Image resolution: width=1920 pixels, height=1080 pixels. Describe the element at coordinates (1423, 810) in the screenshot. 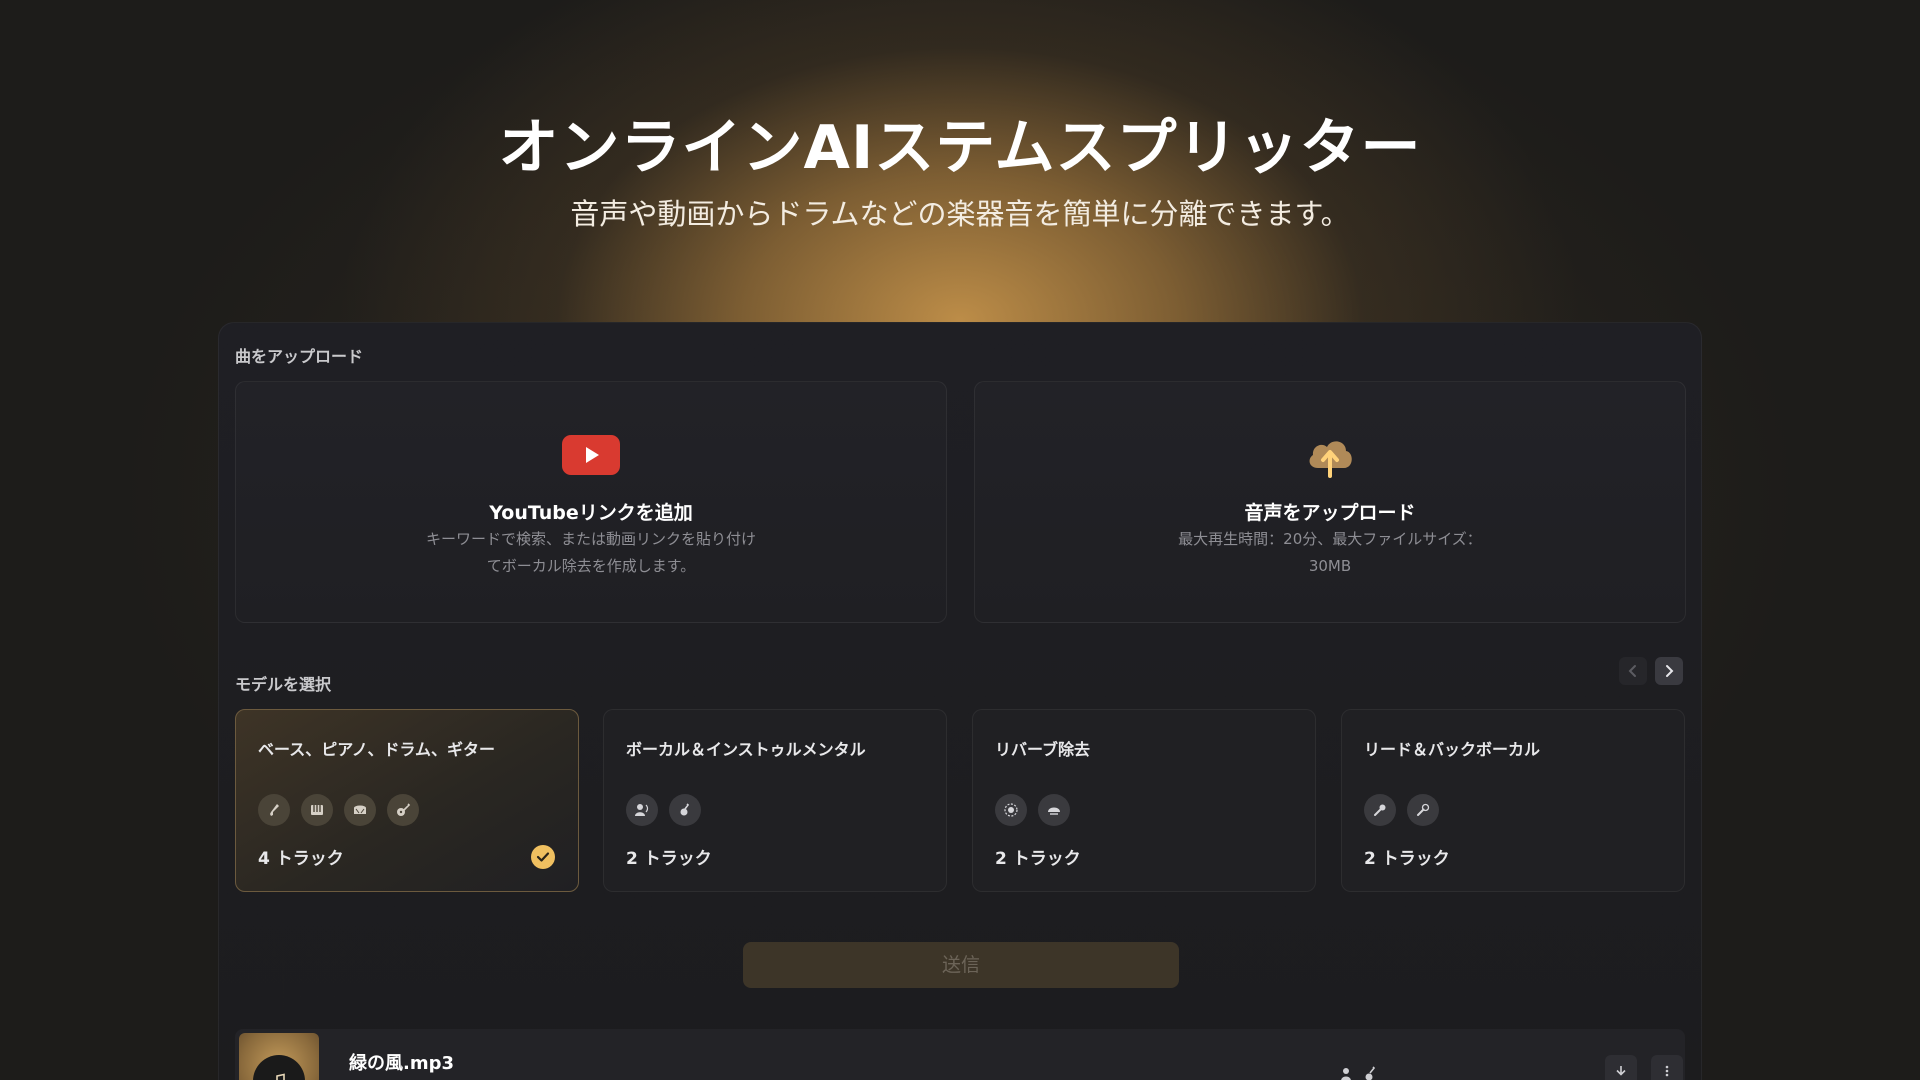

I see `back-mic-icon` at that location.